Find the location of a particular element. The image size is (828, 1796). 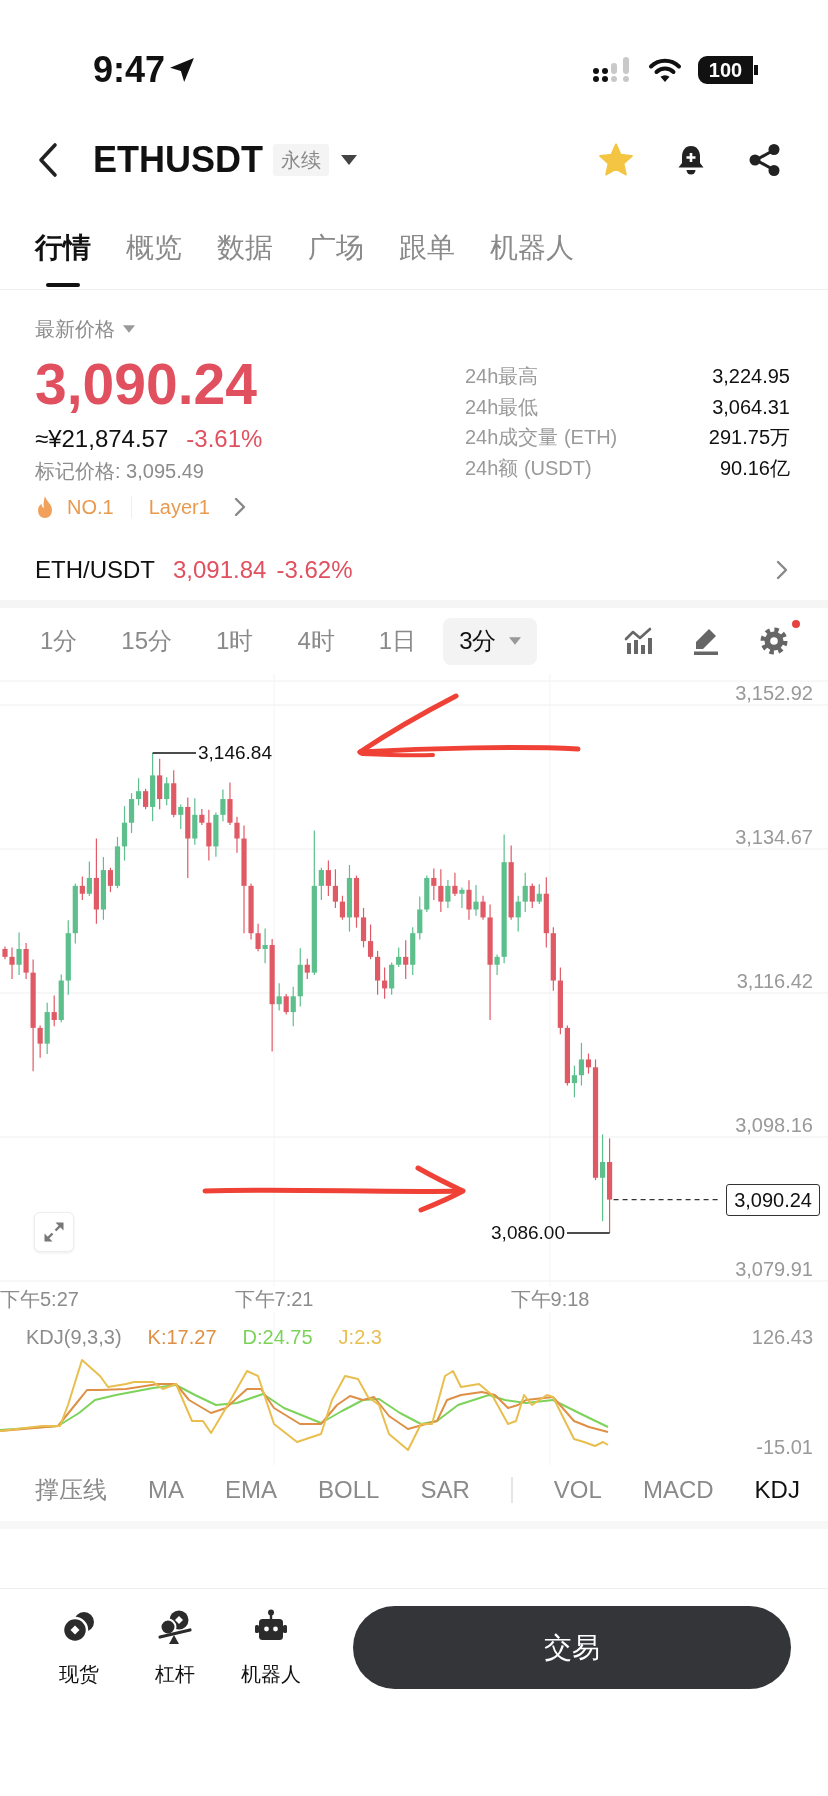

stat-label: 24h最低 is located at coordinates (502, 407).